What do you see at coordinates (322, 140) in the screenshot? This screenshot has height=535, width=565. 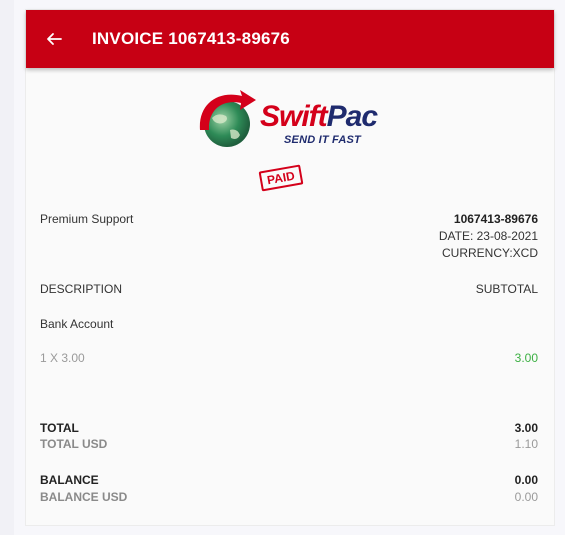 I see `logo-tagline: SEND IT FAST` at bounding box center [322, 140].